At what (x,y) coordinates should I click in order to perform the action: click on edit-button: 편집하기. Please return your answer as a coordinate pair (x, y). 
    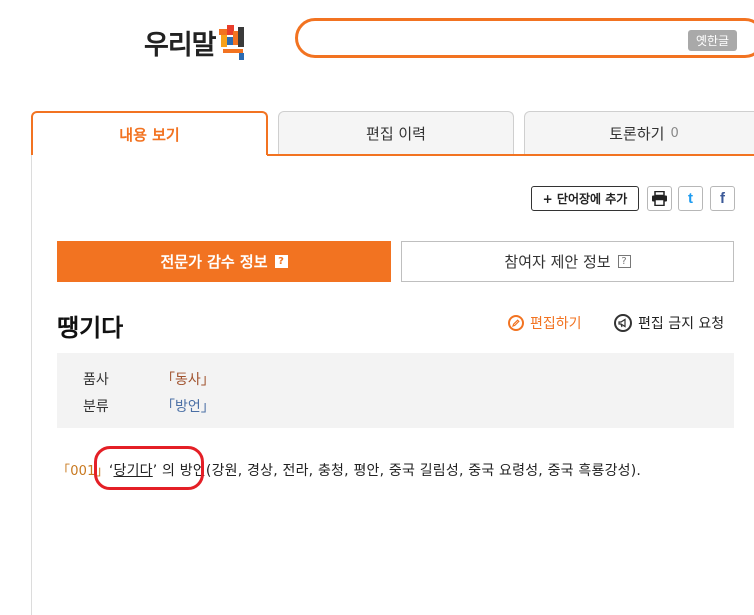
    Looking at the image, I should click on (545, 323).